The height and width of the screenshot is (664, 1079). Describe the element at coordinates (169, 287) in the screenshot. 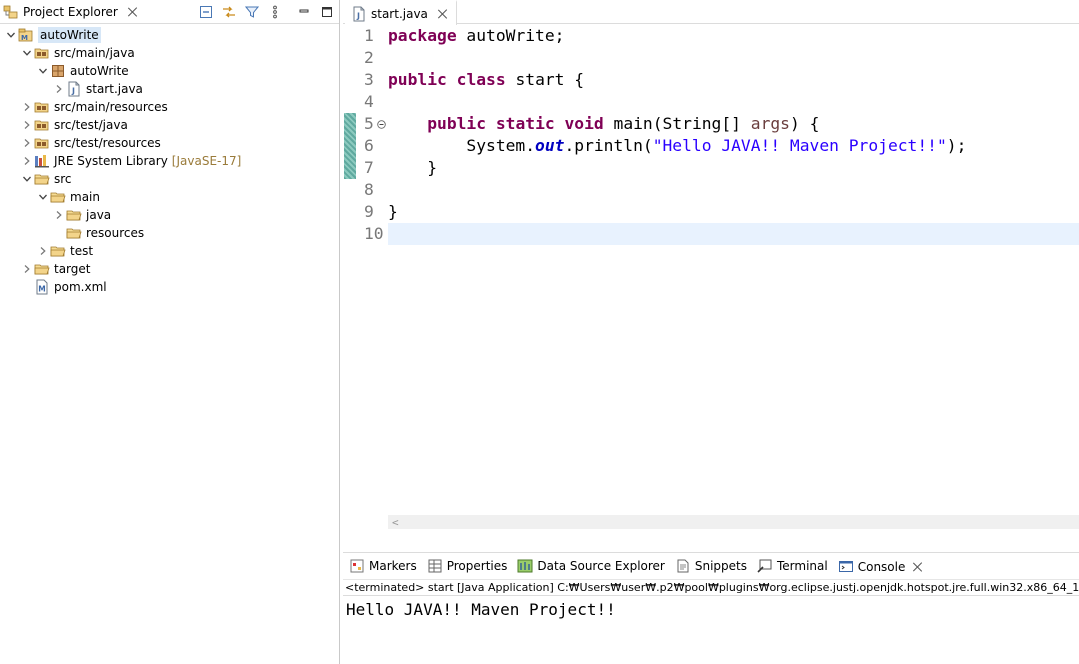

I see `tree-item: Mpom.xml` at that location.